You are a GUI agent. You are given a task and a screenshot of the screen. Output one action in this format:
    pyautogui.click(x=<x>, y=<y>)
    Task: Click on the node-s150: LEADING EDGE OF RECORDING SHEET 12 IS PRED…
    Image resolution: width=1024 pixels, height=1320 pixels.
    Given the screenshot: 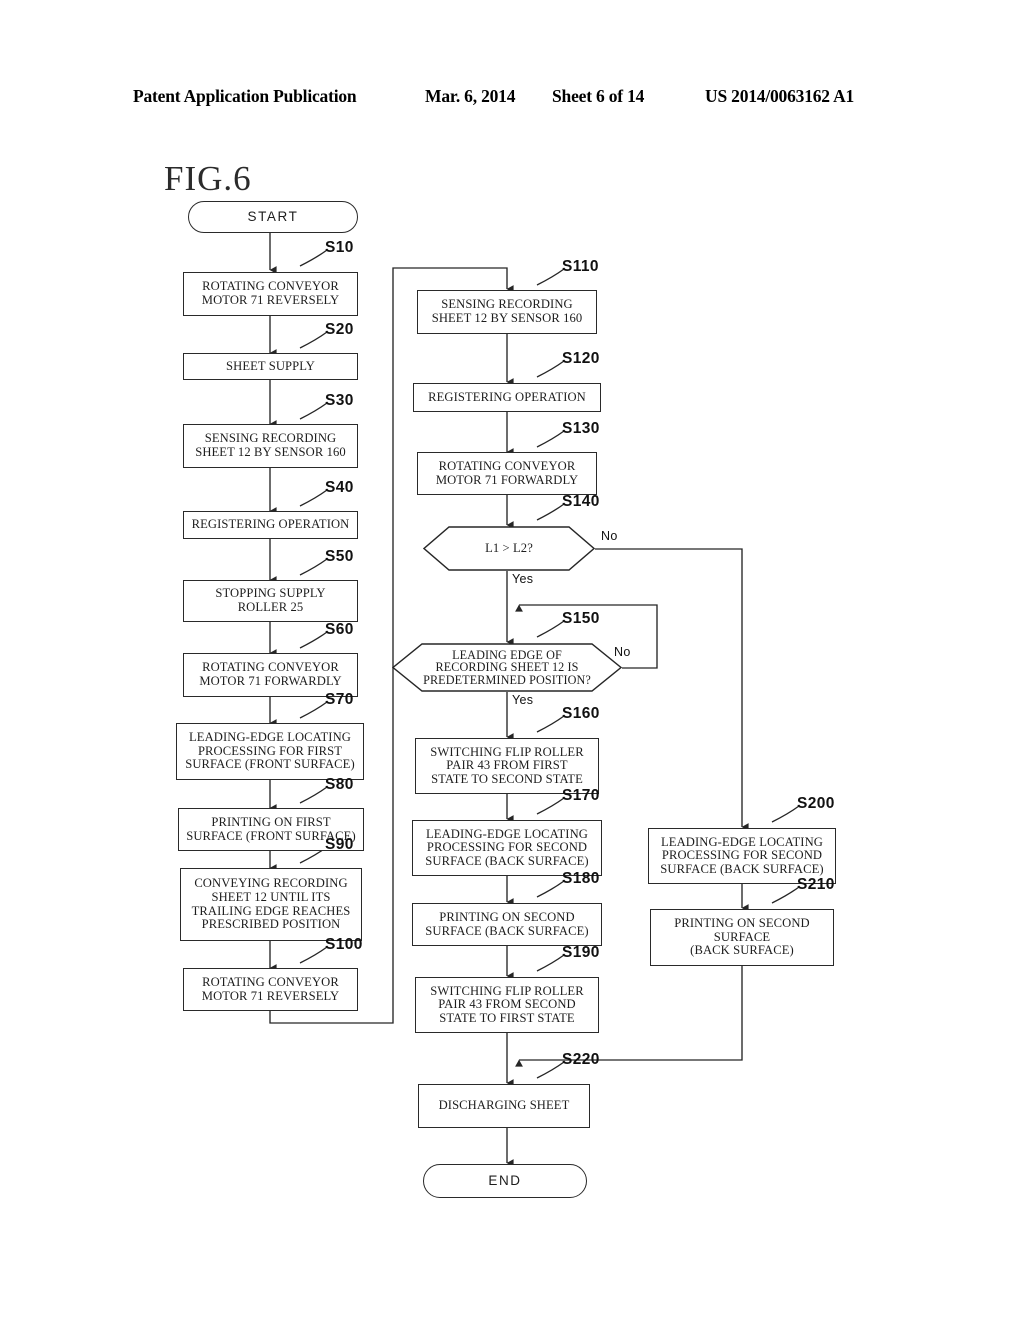 What is the action you would take?
    pyautogui.click(x=507, y=667)
    